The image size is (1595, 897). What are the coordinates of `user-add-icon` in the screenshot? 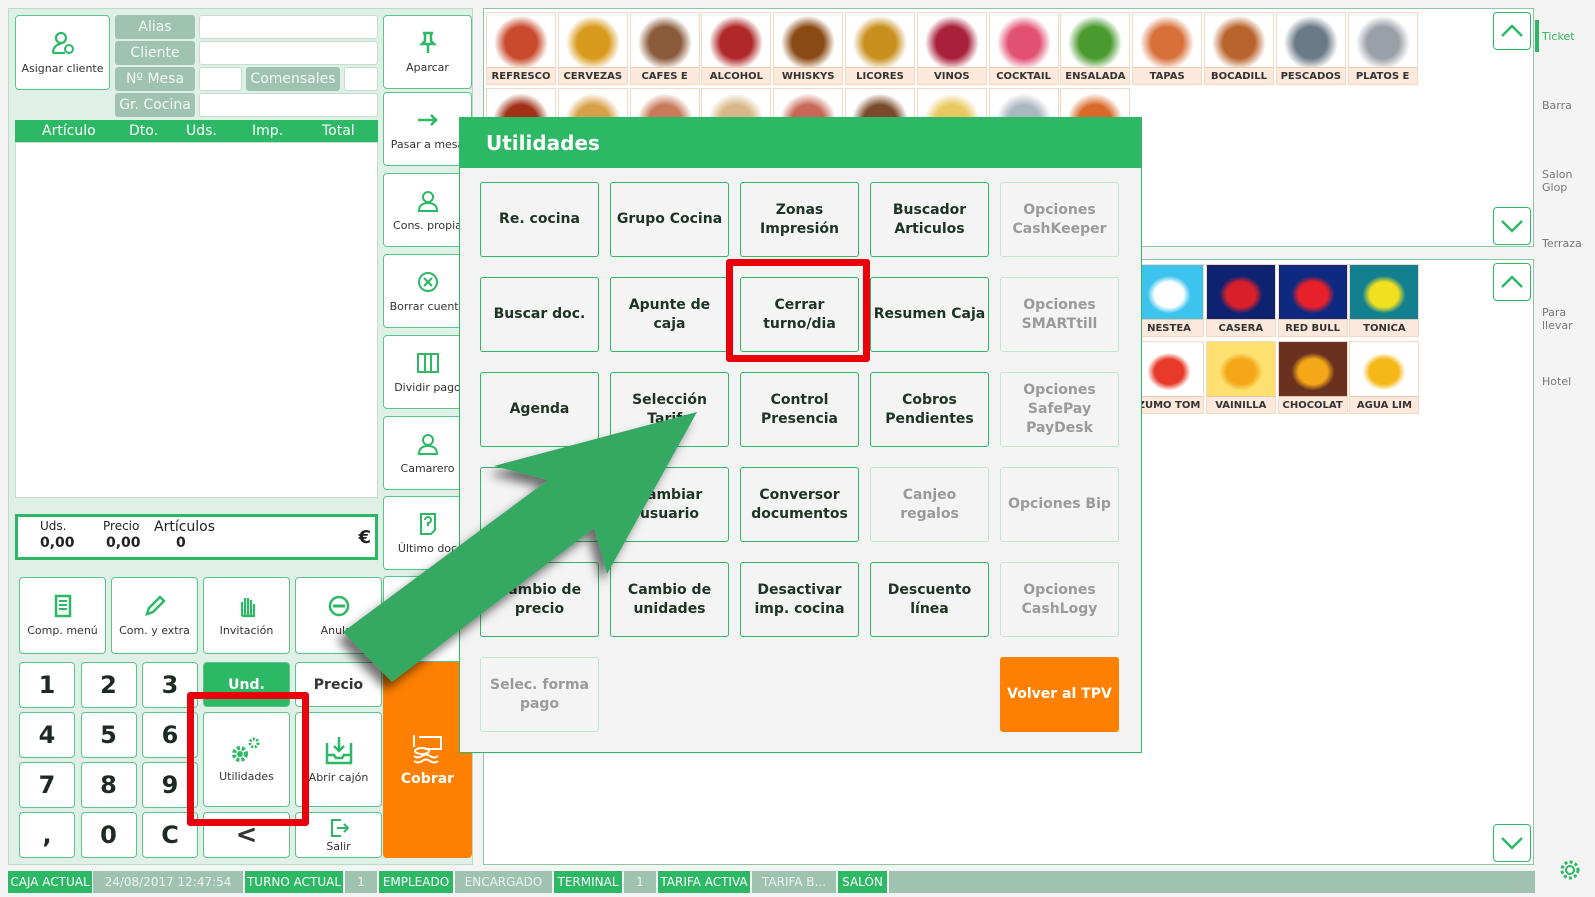 It's located at (62, 43).